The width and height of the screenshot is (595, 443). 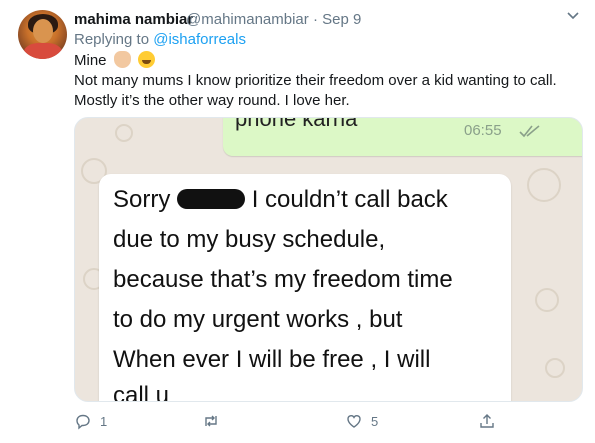 I want to click on received-line-1-text: I couldn’t call back, so click(x=349, y=199).